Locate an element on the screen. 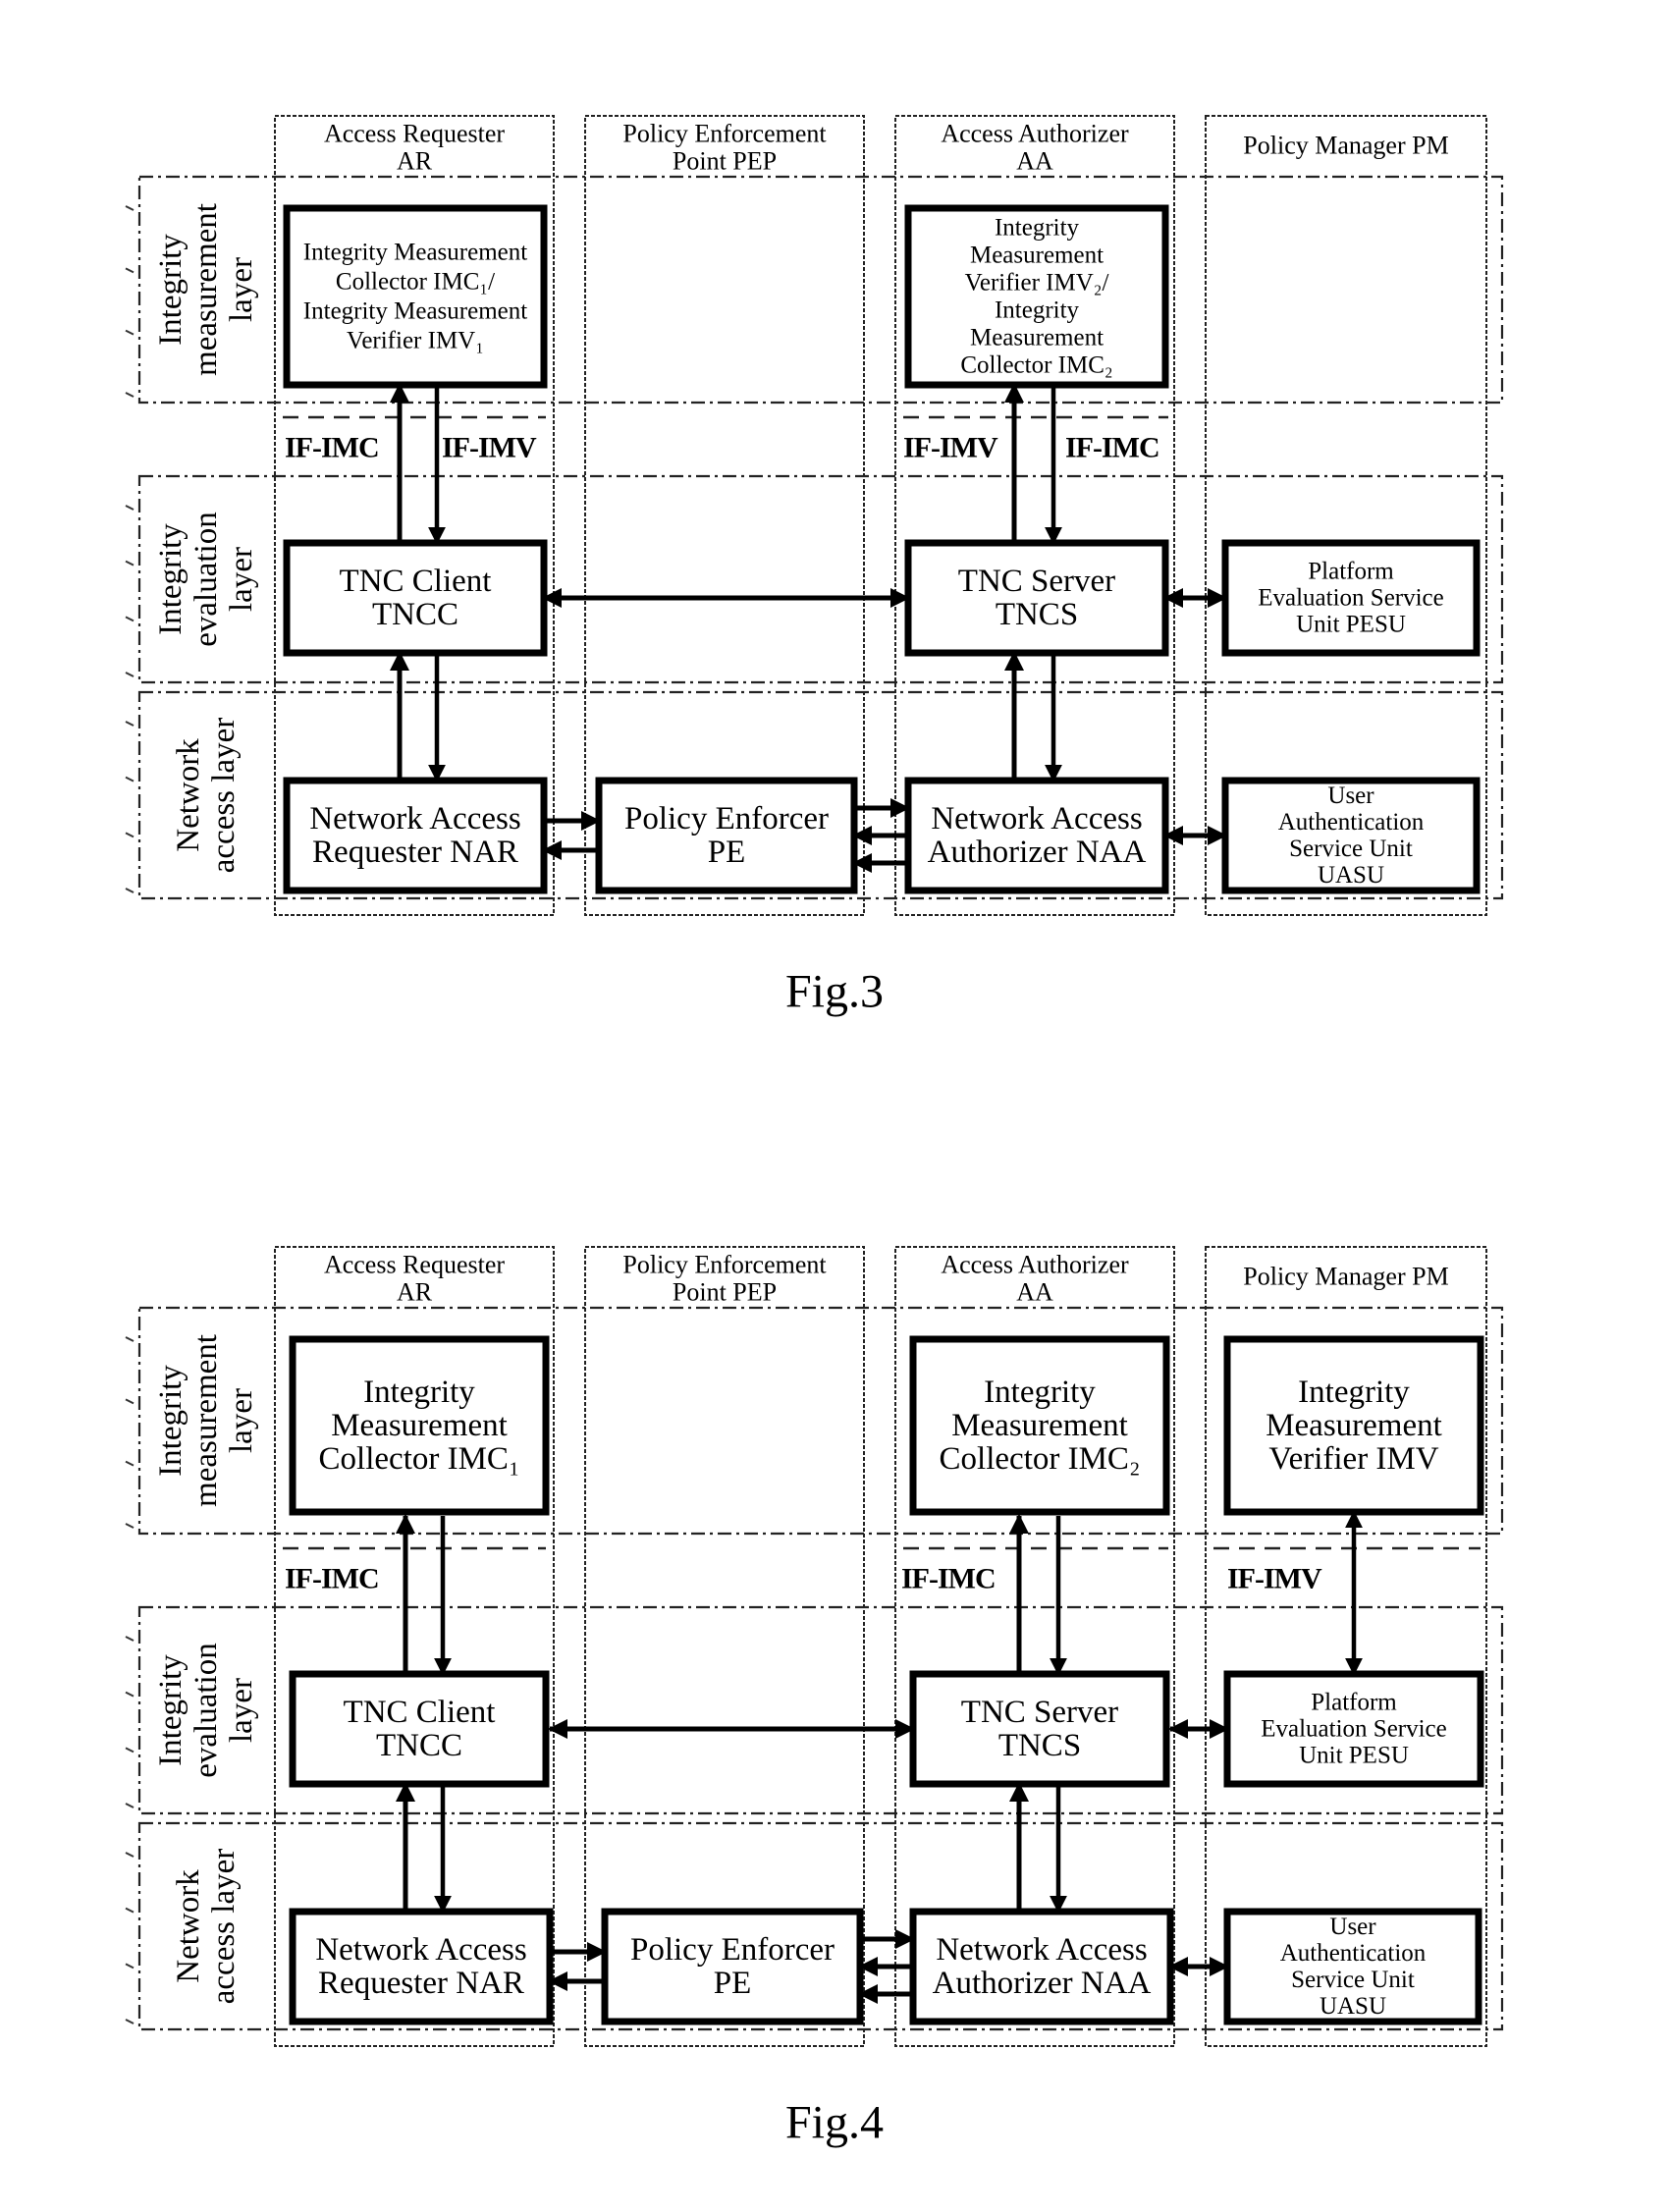  box-imc1-label-line: Measurement is located at coordinates (419, 1426).